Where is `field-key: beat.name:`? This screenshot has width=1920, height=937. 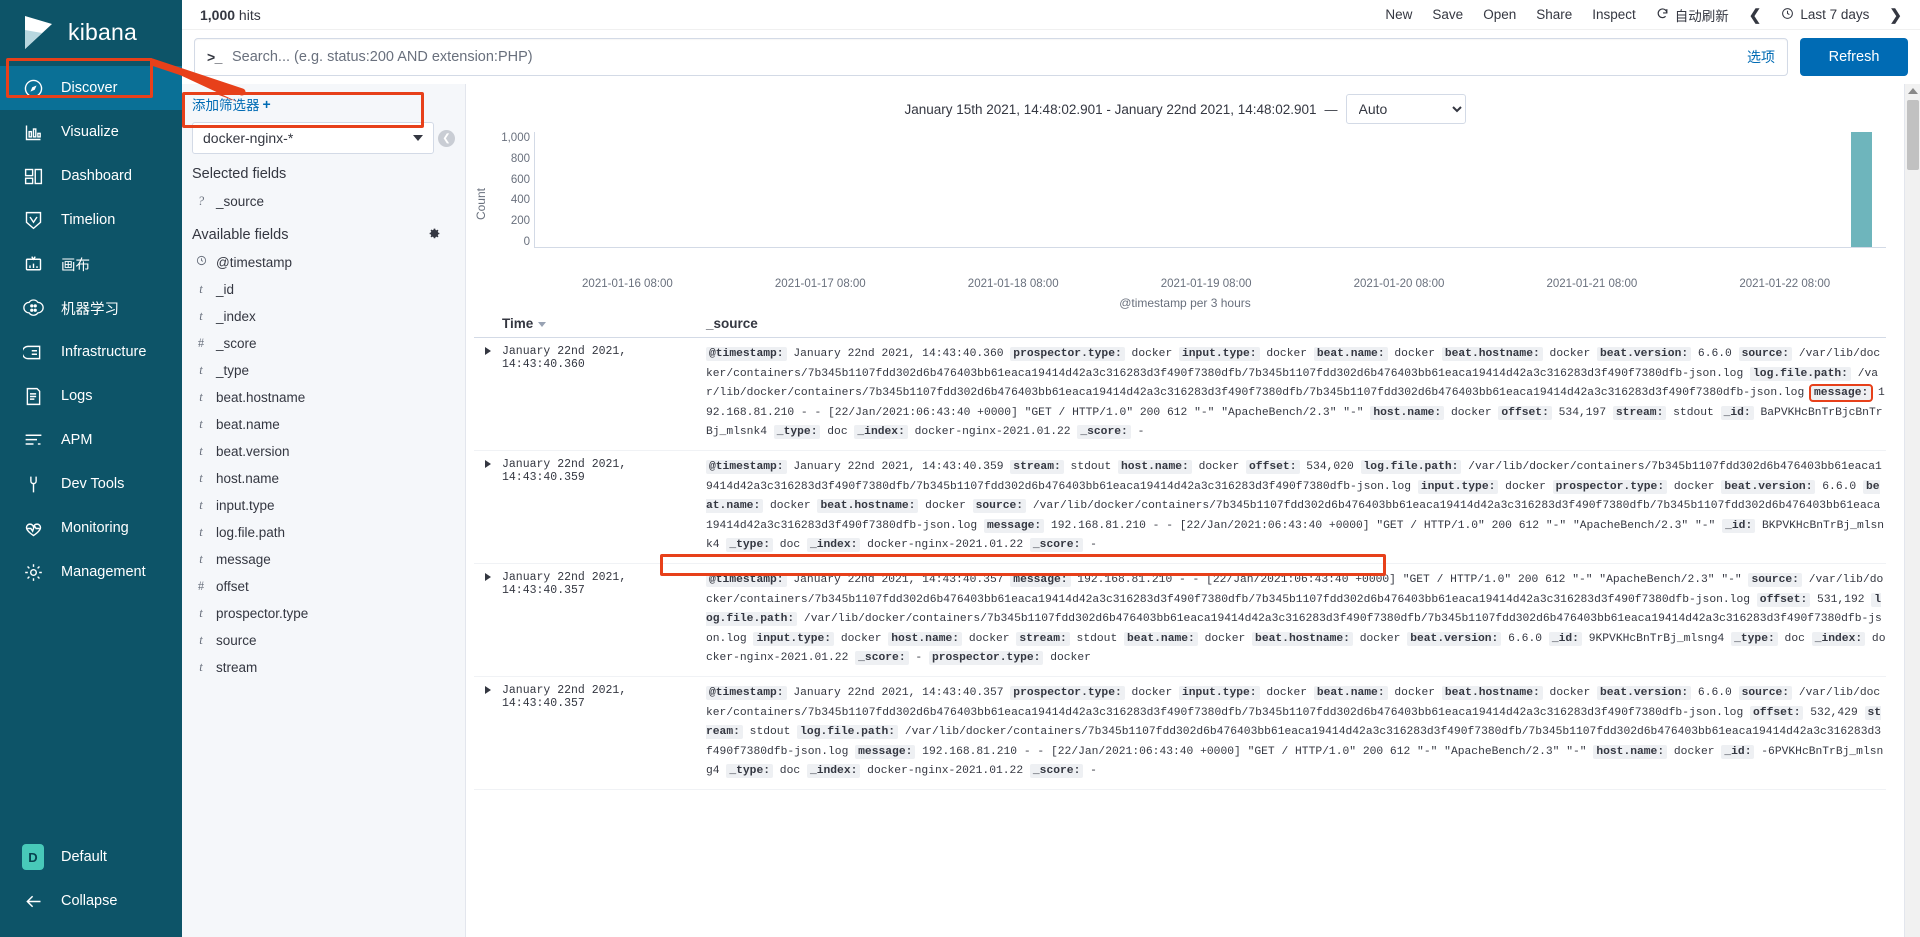 field-key: beat.name: is located at coordinates (1350, 692).